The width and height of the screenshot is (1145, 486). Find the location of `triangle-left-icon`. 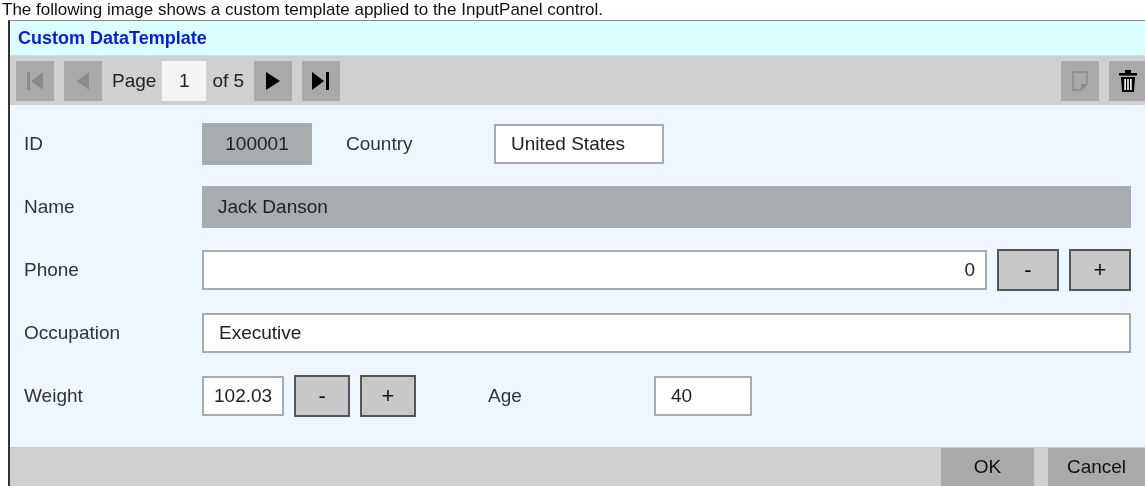

triangle-left-icon is located at coordinates (83, 80).